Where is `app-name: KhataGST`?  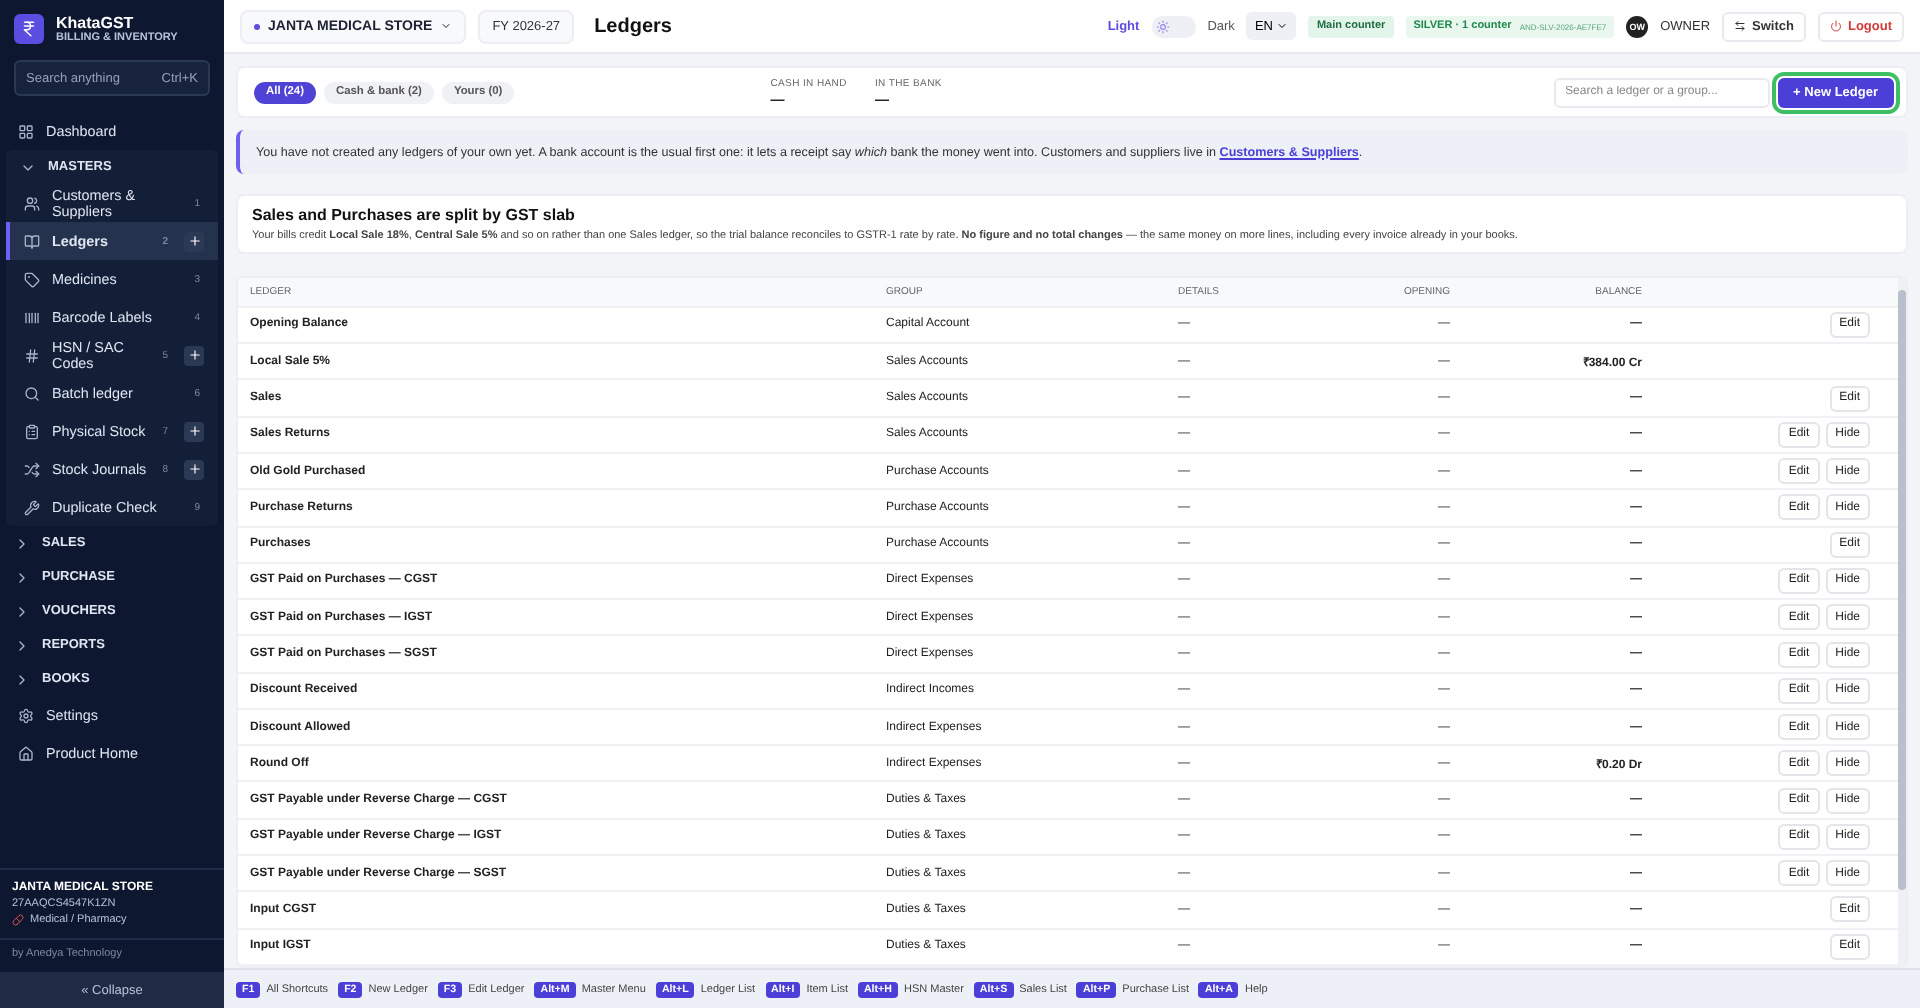 app-name: KhataGST is located at coordinates (96, 22).